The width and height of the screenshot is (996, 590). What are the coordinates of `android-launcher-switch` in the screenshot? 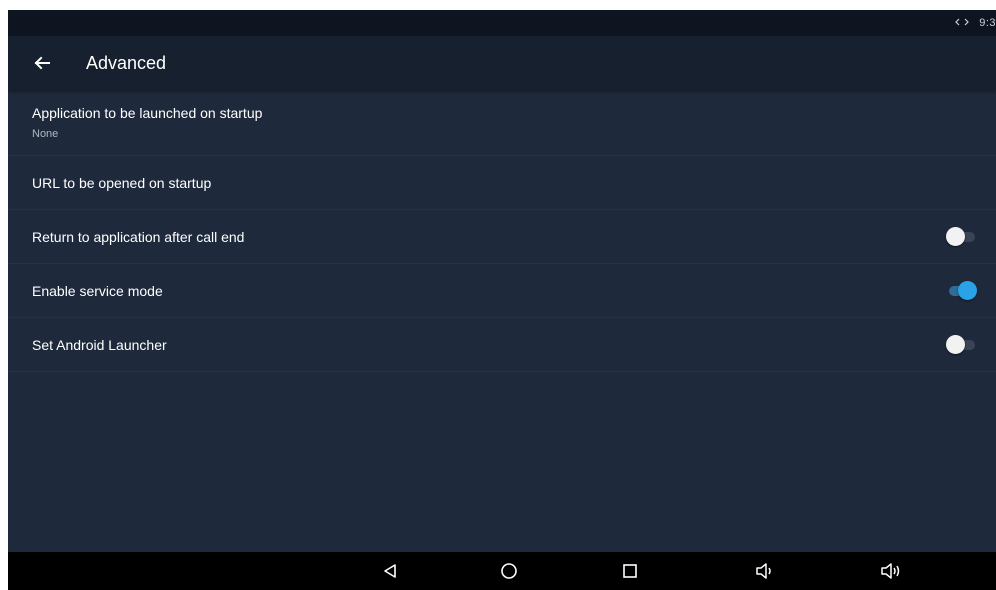 It's located at (961, 344).